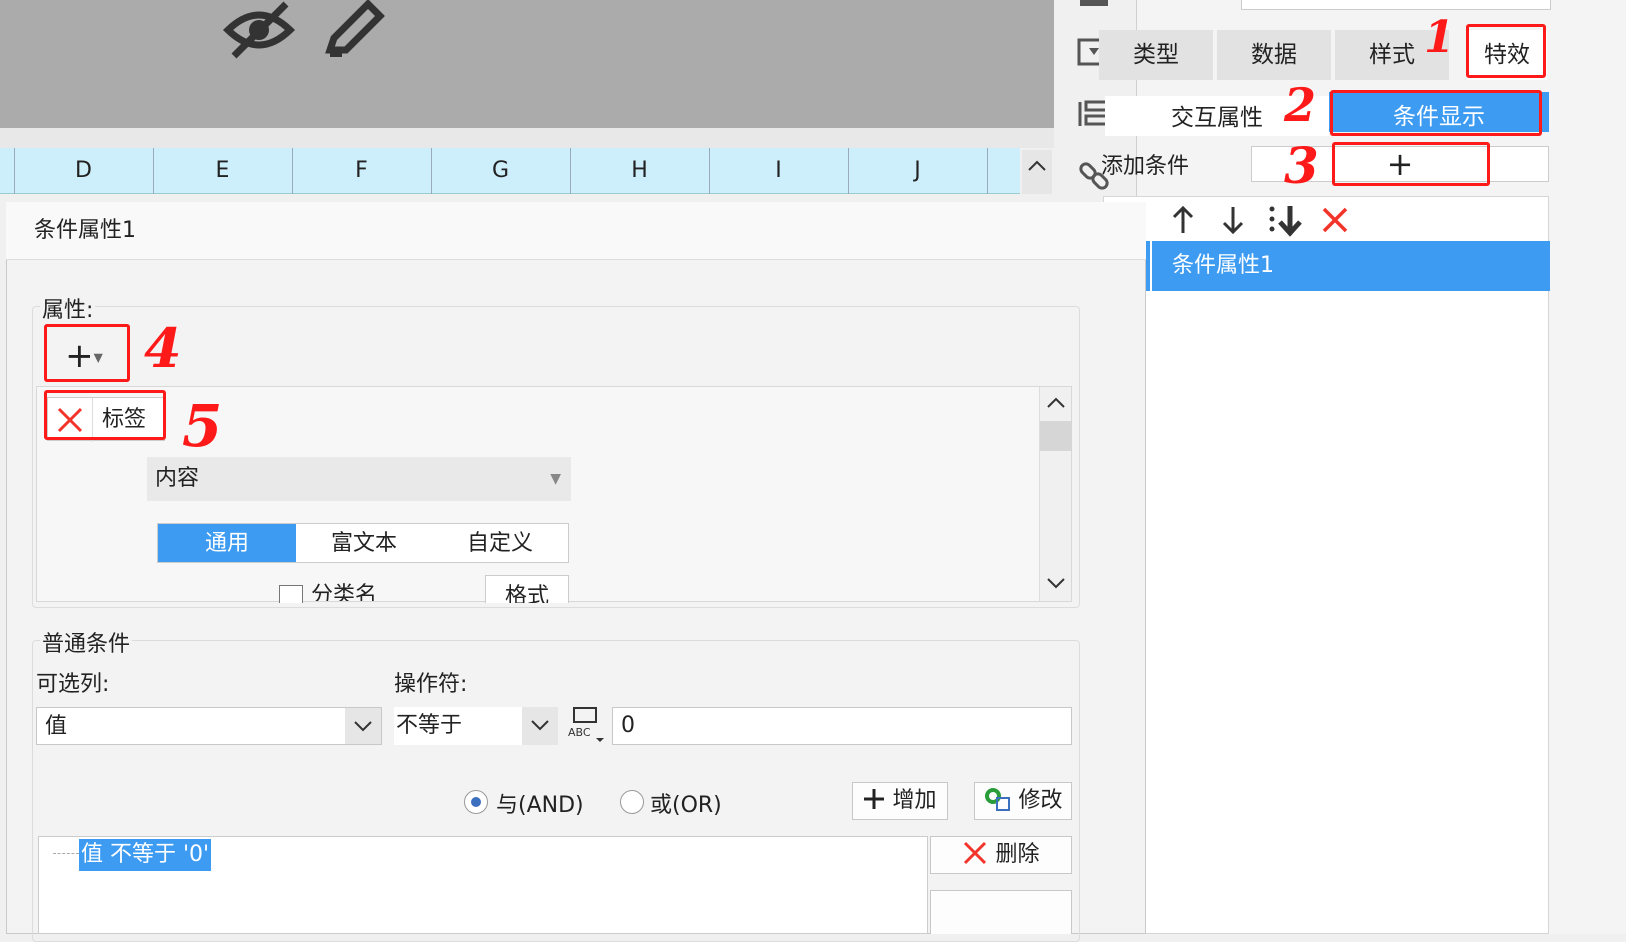 The width and height of the screenshot is (1626, 942). I want to click on property-label: 属性:, so click(68, 308).